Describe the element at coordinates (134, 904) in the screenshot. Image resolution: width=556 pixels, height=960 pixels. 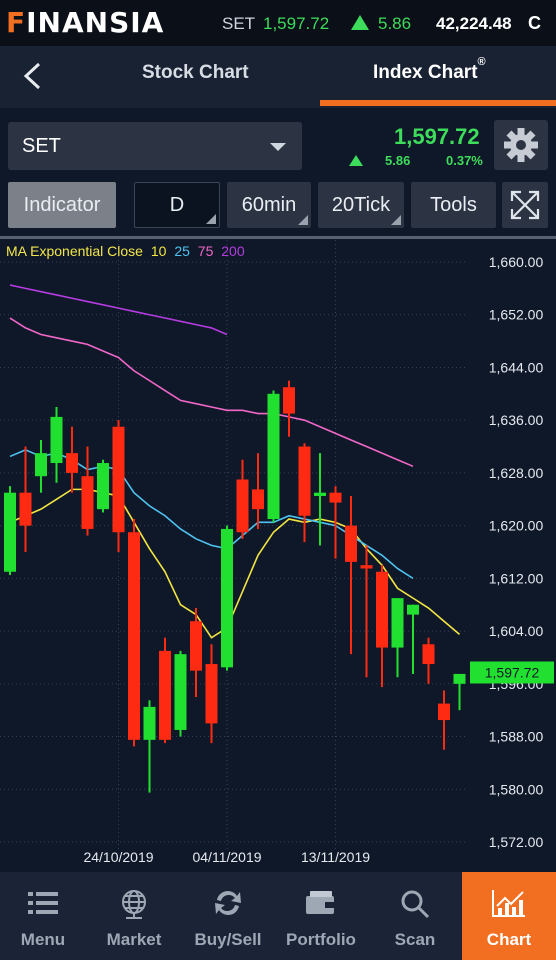
I see `globe-icon` at that location.